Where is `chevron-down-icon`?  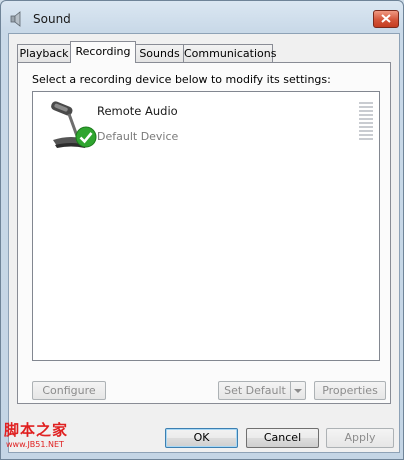 chevron-down-icon is located at coordinates (297, 390).